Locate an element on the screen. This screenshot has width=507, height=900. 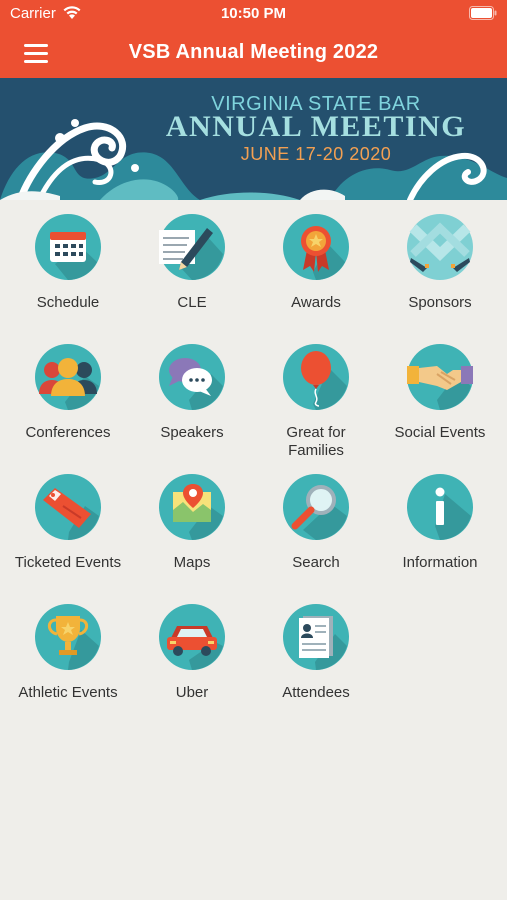
nav-bar: VSB Annual Meeting 2022 is located at coordinates (253, 53).